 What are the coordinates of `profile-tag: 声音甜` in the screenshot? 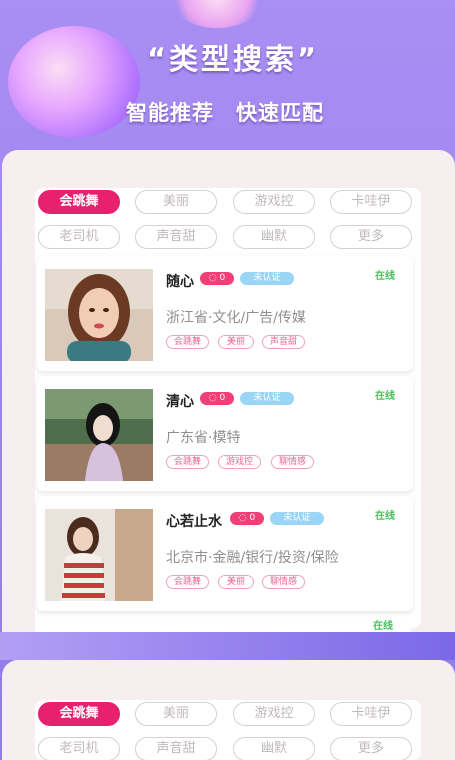 It's located at (283, 342).